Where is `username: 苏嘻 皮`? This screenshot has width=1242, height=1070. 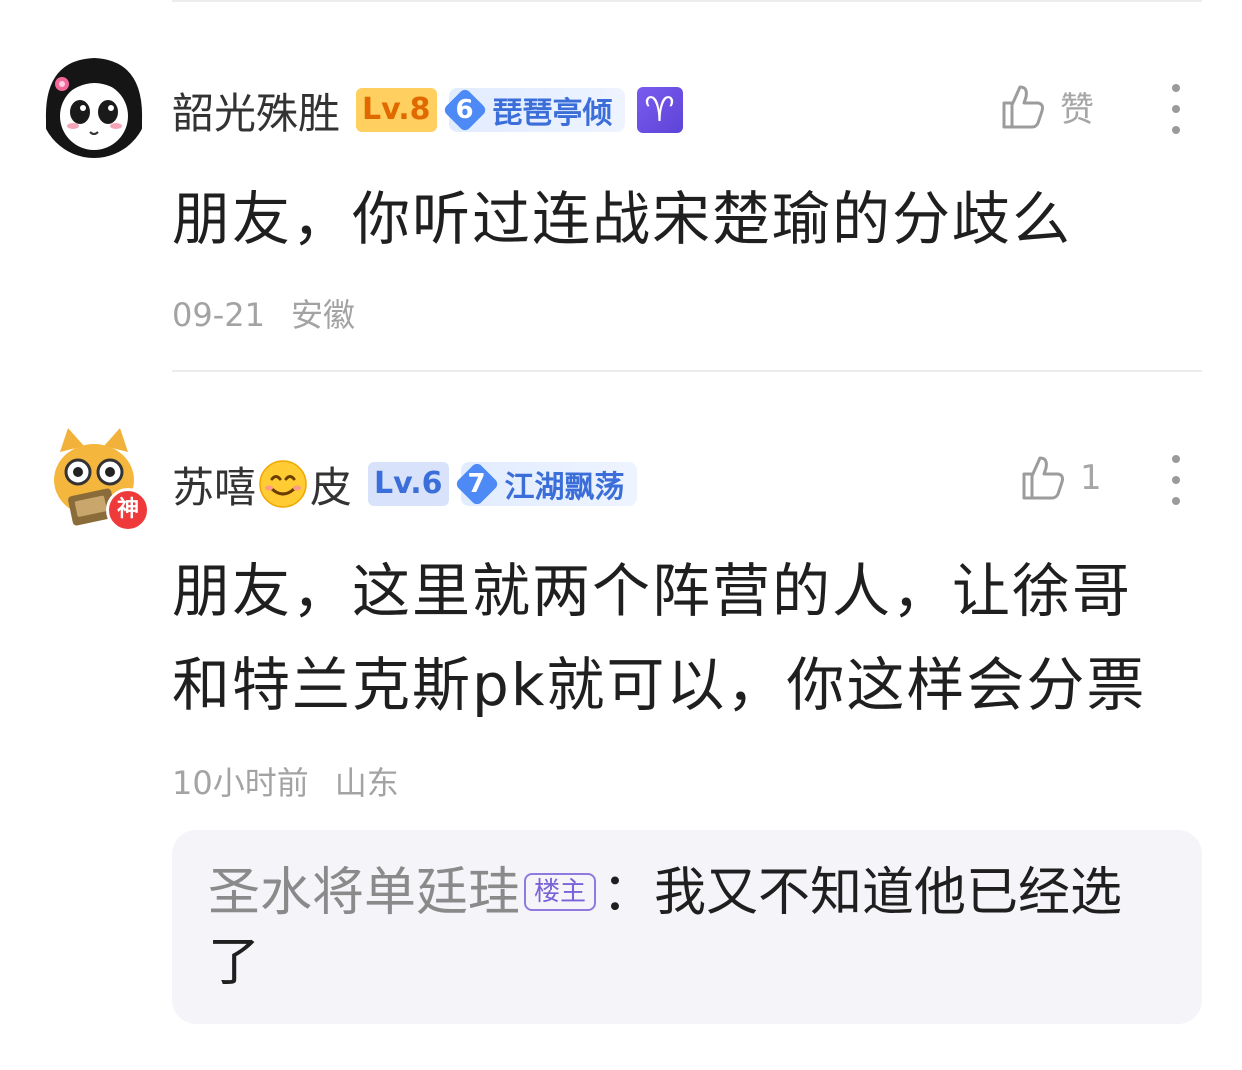 username: 苏嘻 皮 is located at coordinates (262, 484).